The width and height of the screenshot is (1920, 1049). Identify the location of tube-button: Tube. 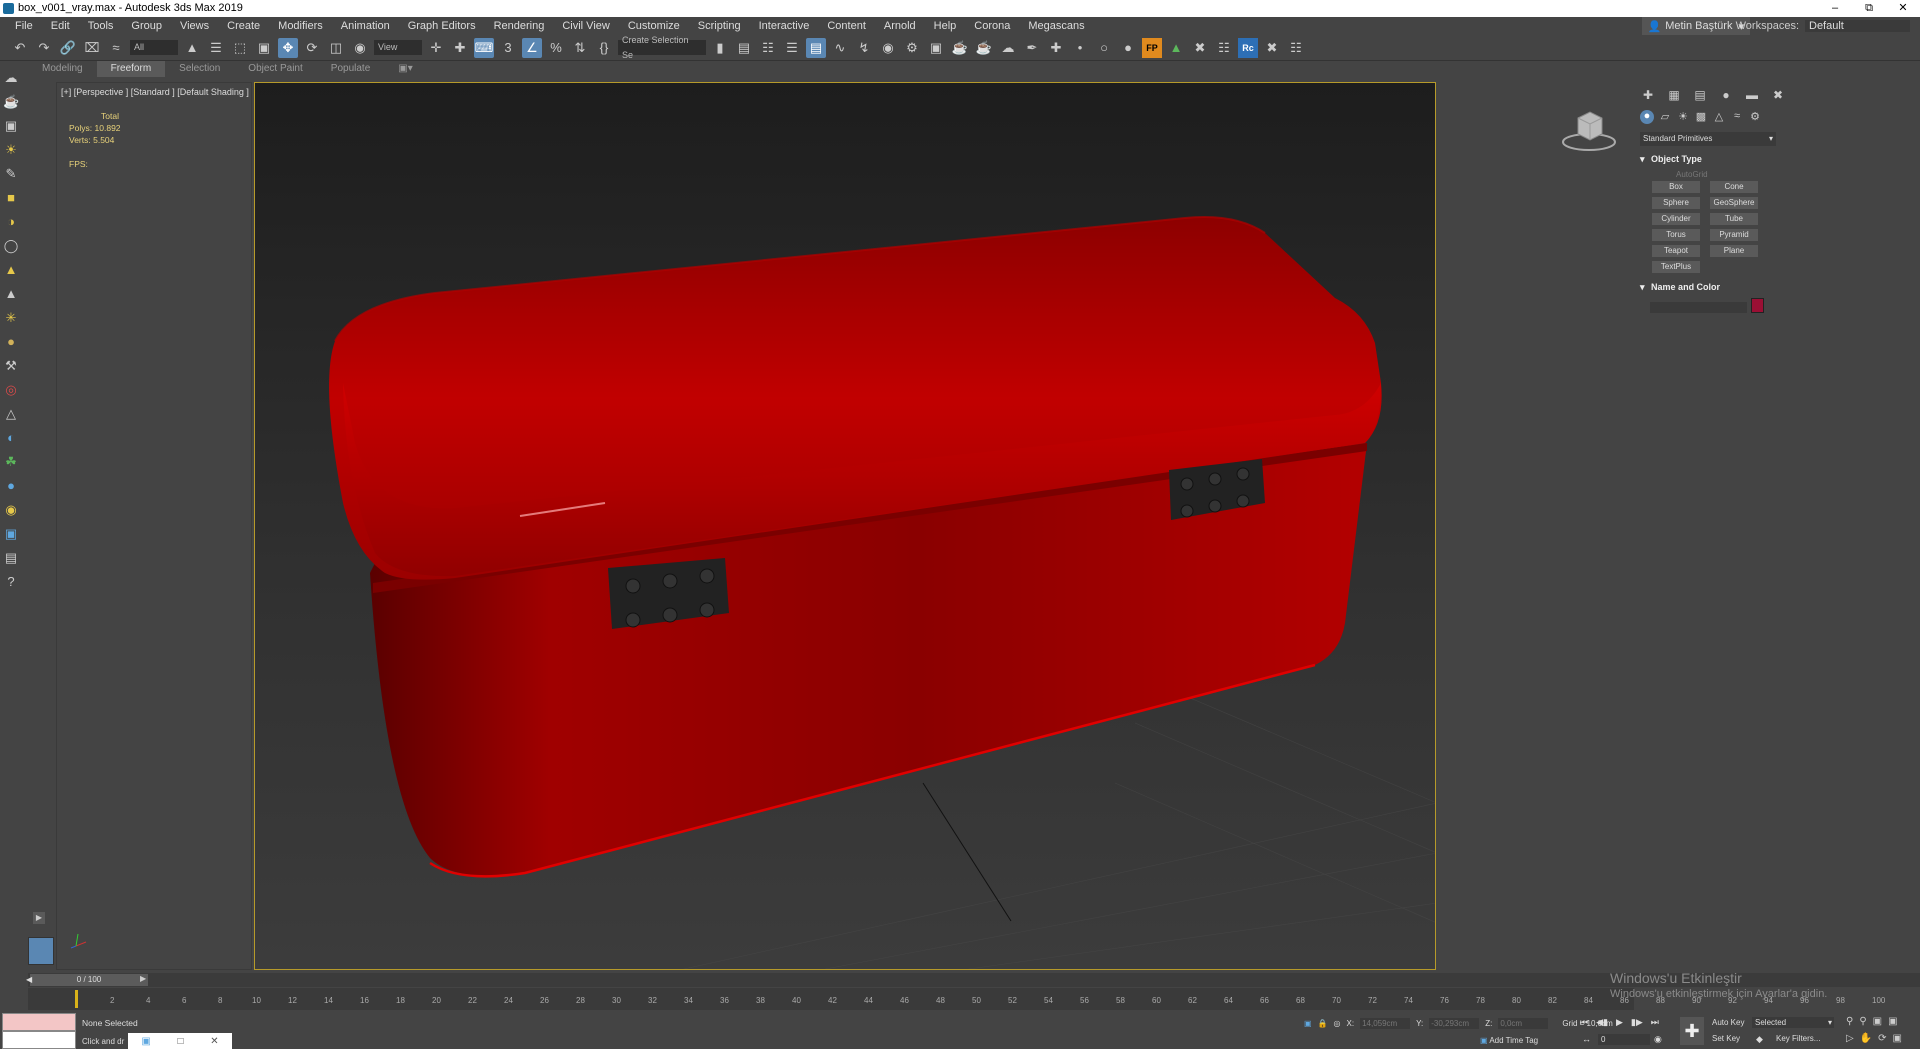
(1734, 219).